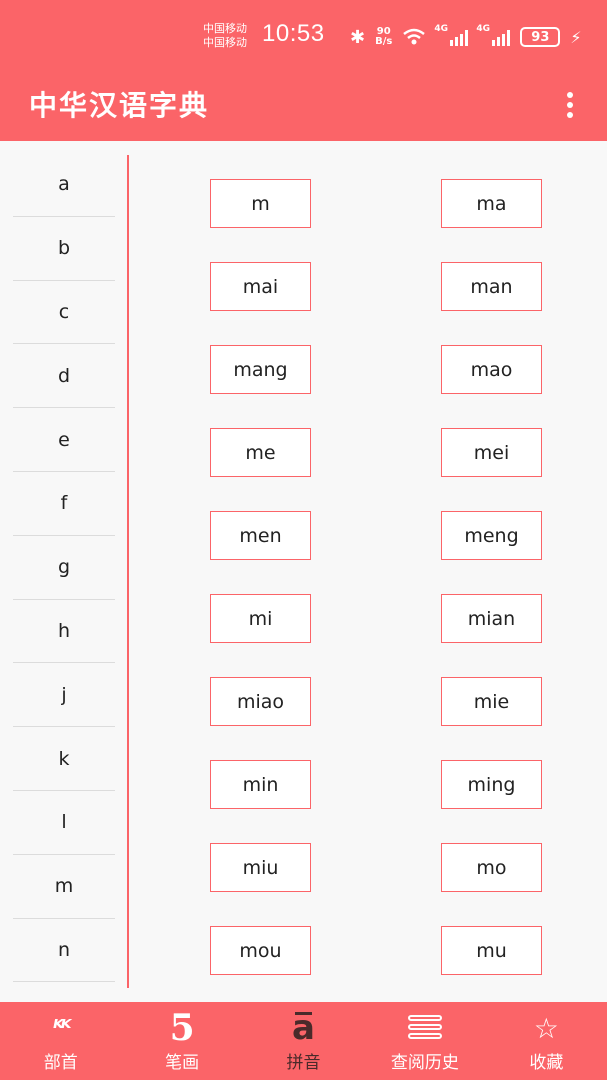  I want to click on syllable-button-mang: mang, so click(260, 369).